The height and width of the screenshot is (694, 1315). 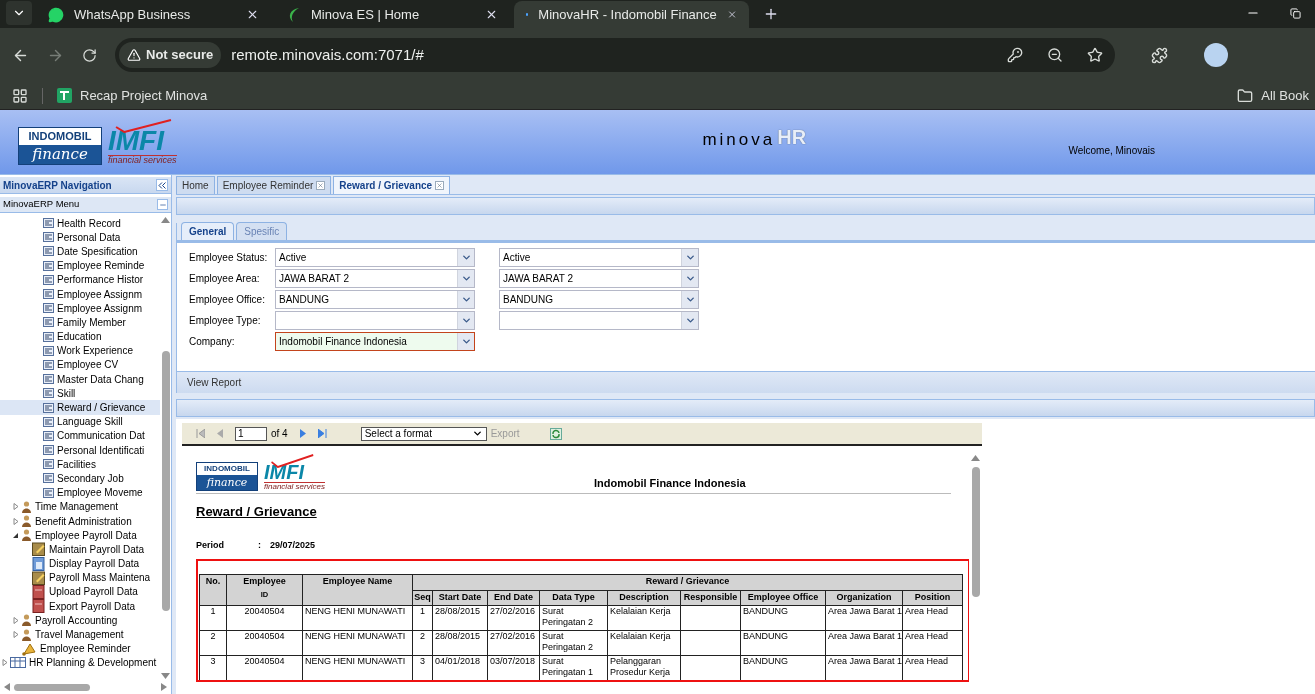 What do you see at coordinates (80, 237) in the screenshot?
I see `tree-item: Personal Data` at bounding box center [80, 237].